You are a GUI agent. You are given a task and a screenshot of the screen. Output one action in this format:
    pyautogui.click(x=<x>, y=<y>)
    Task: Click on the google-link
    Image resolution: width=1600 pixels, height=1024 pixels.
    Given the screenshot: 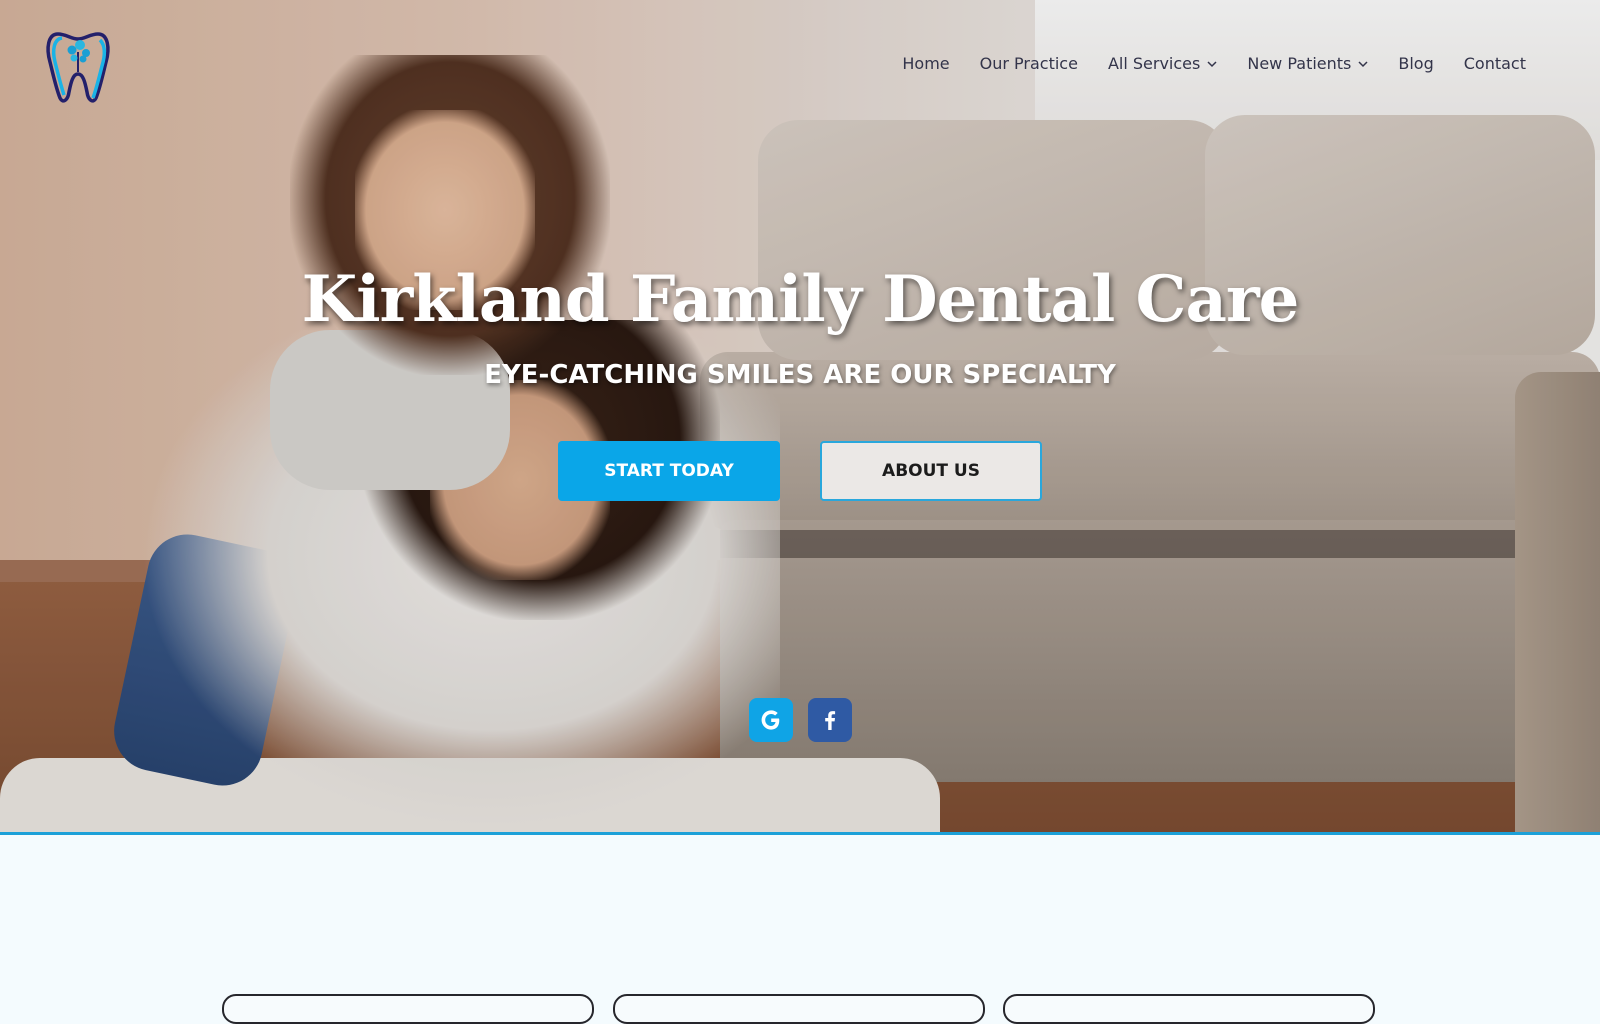 What is the action you would take?
    pyautogui.click(x=771, y=720)
    